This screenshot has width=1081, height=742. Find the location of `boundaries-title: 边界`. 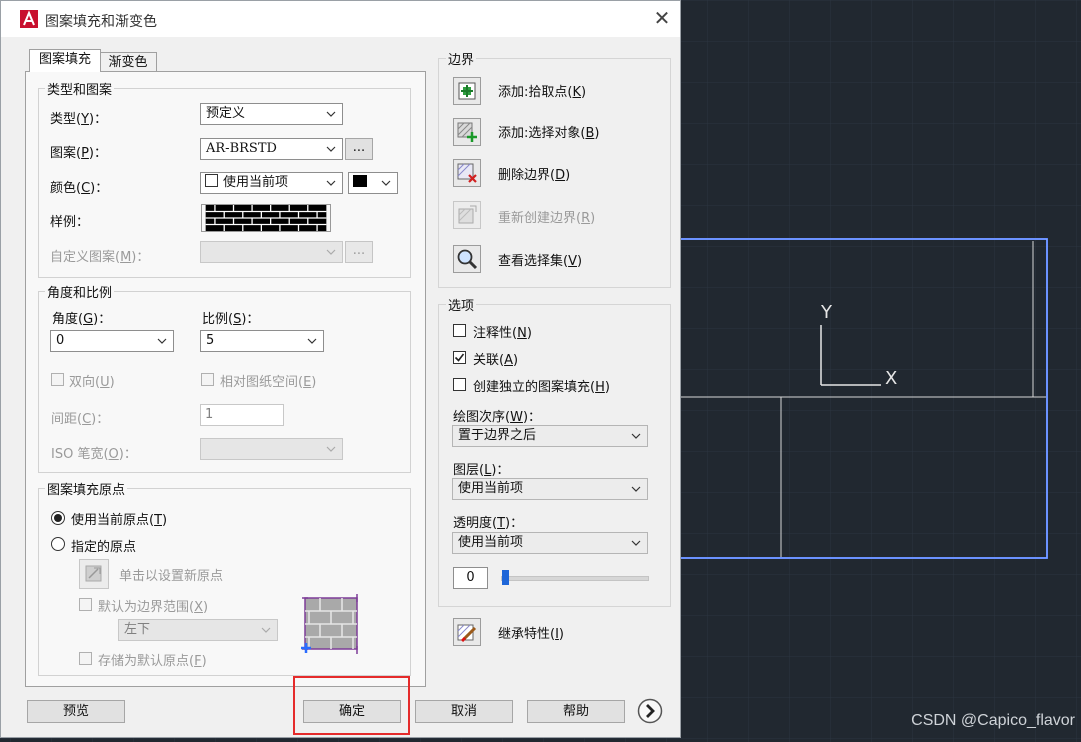

boundaries-title: 边界 is located at coordinates (461, 58).